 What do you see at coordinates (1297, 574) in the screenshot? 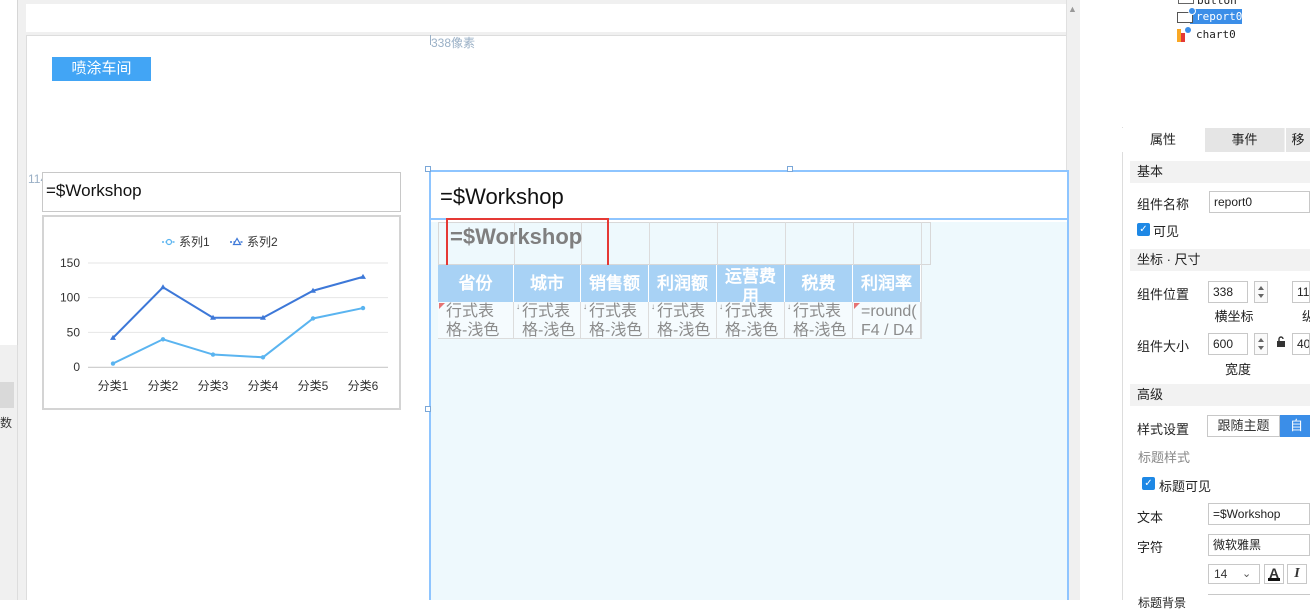
I see `italic-button: I` at bounding box center [1297, 574].